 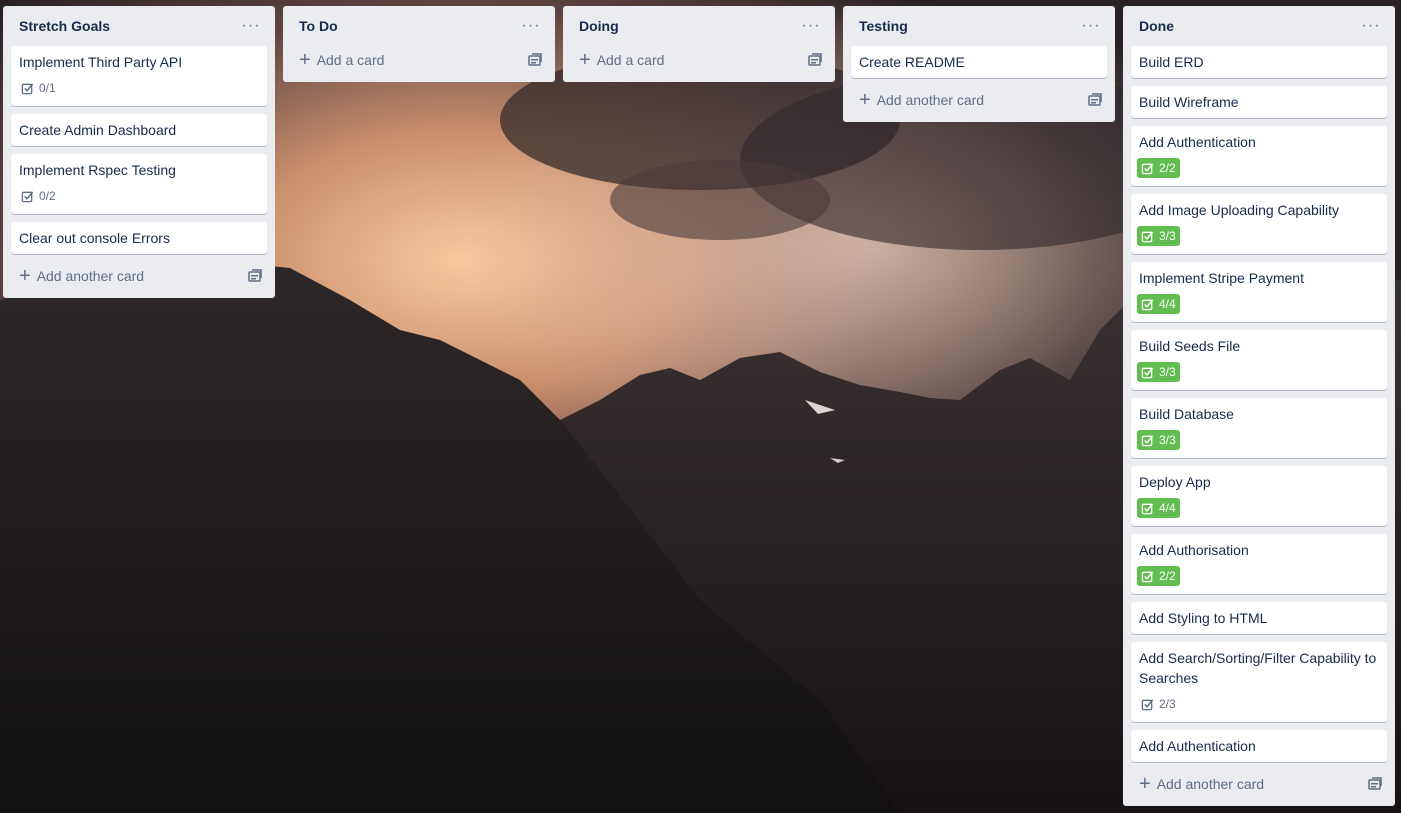 I want to click on add-card-label: Add a card, so click(x=350, y=60).